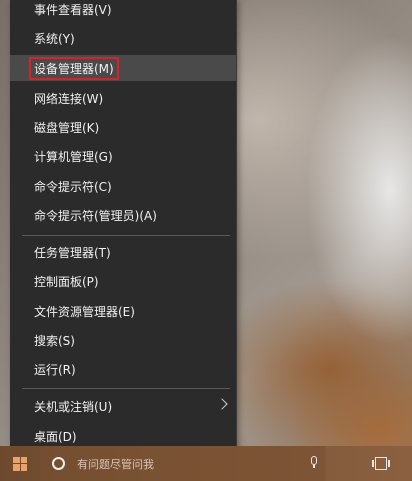 The image size is (412, 481). I want to click on menu-item-system: 系统(Y), so click(123, 38).